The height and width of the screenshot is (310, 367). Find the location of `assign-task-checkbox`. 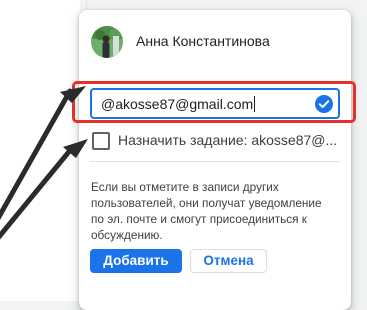

assign-task-checkbox is located at coordinates (101, 141).